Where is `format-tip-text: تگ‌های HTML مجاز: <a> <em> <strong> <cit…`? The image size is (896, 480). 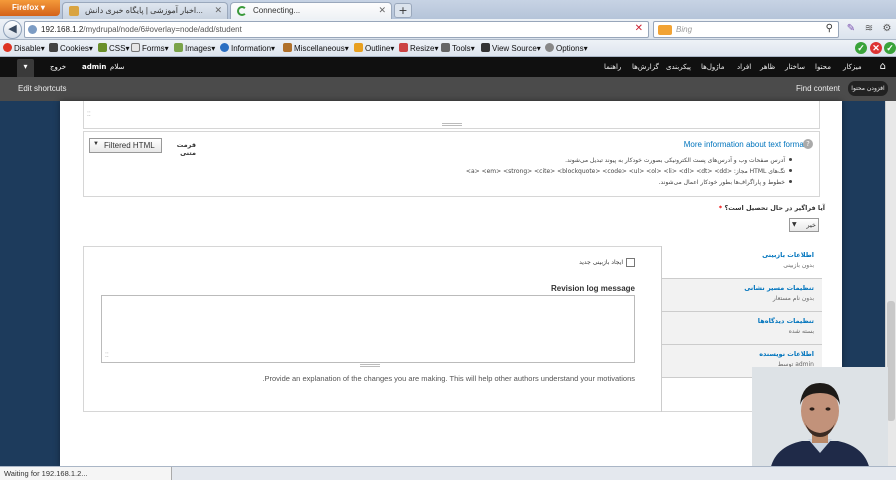
format-tip-text: تگ‌های HTML مجاز: <a> <em> <strong> <cit… is located at coordinates (625, 171).